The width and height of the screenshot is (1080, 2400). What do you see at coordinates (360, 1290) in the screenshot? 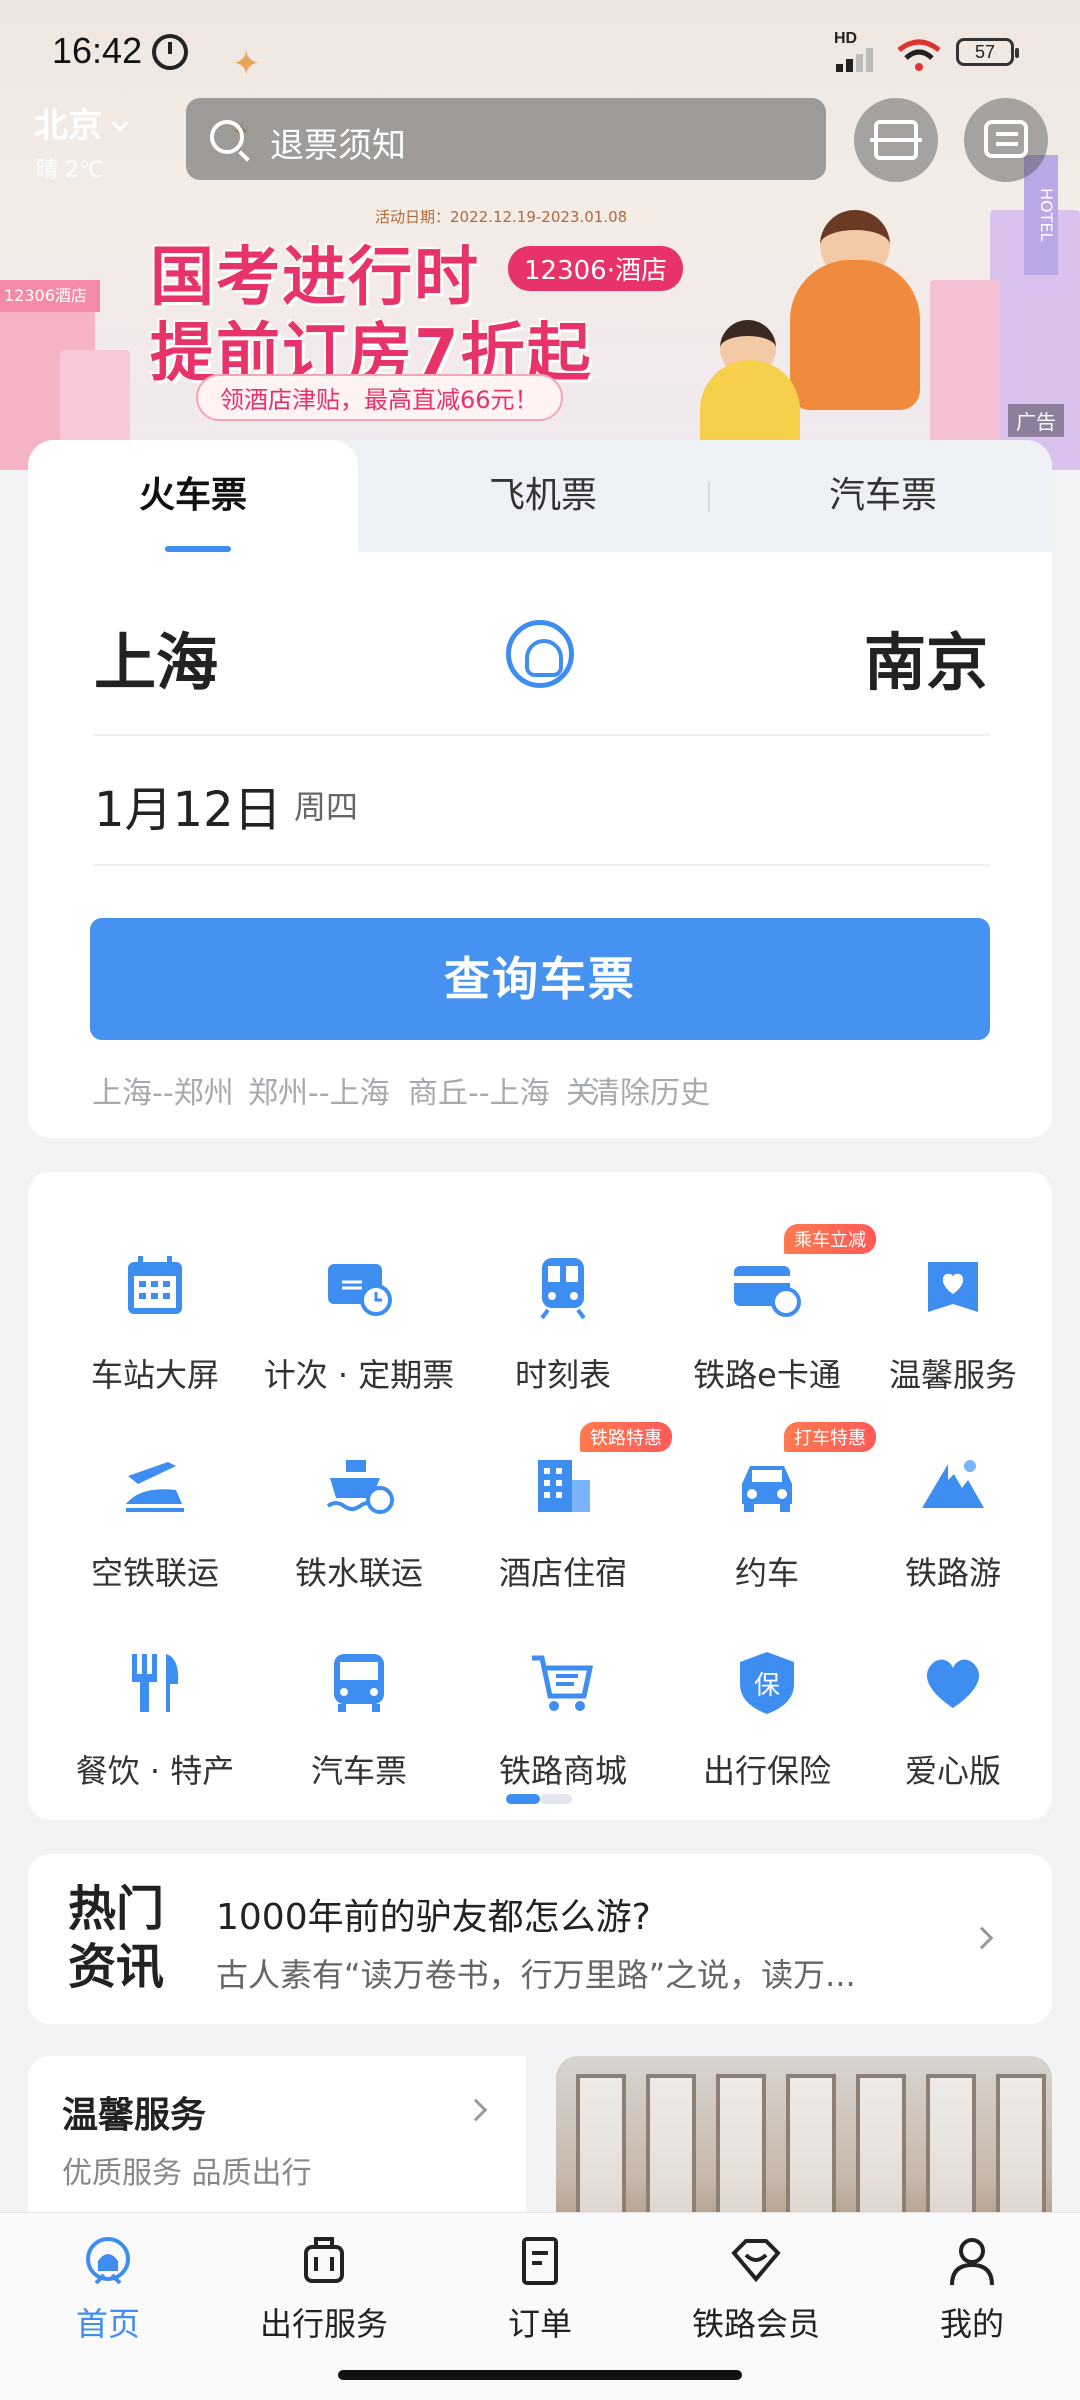
I see `ticket-clock-icon` at bounding box center [360, 1290].